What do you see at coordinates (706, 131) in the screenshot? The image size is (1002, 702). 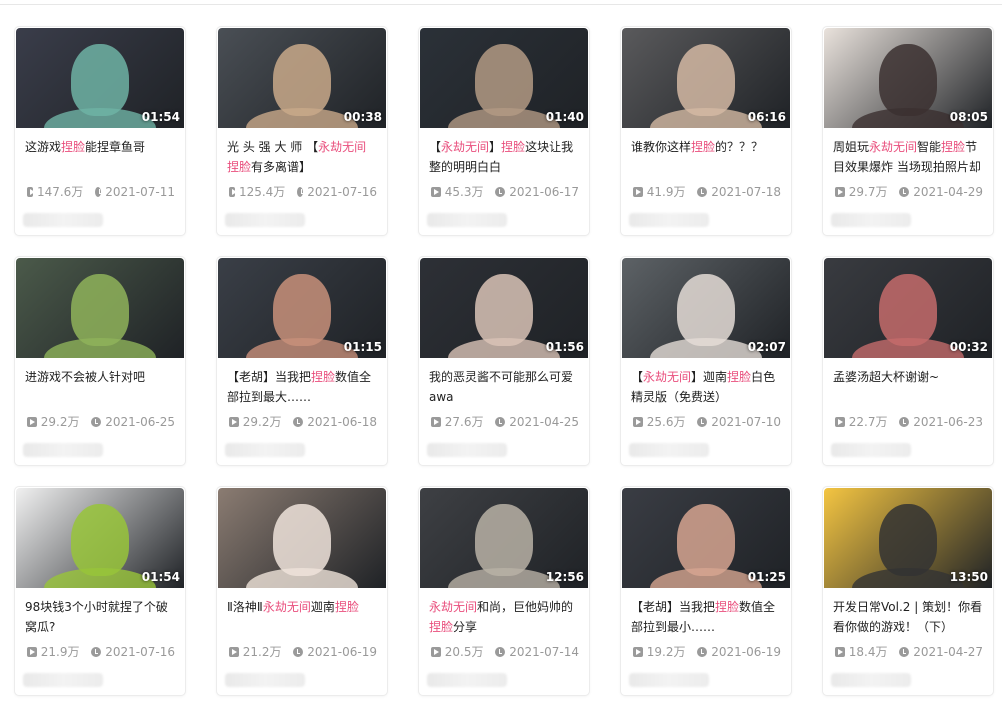 I see `video-card: 06:16 谁教你这样捏脸的？？？ 41.9万 2021-07-18` at bounding box center [706, 131].